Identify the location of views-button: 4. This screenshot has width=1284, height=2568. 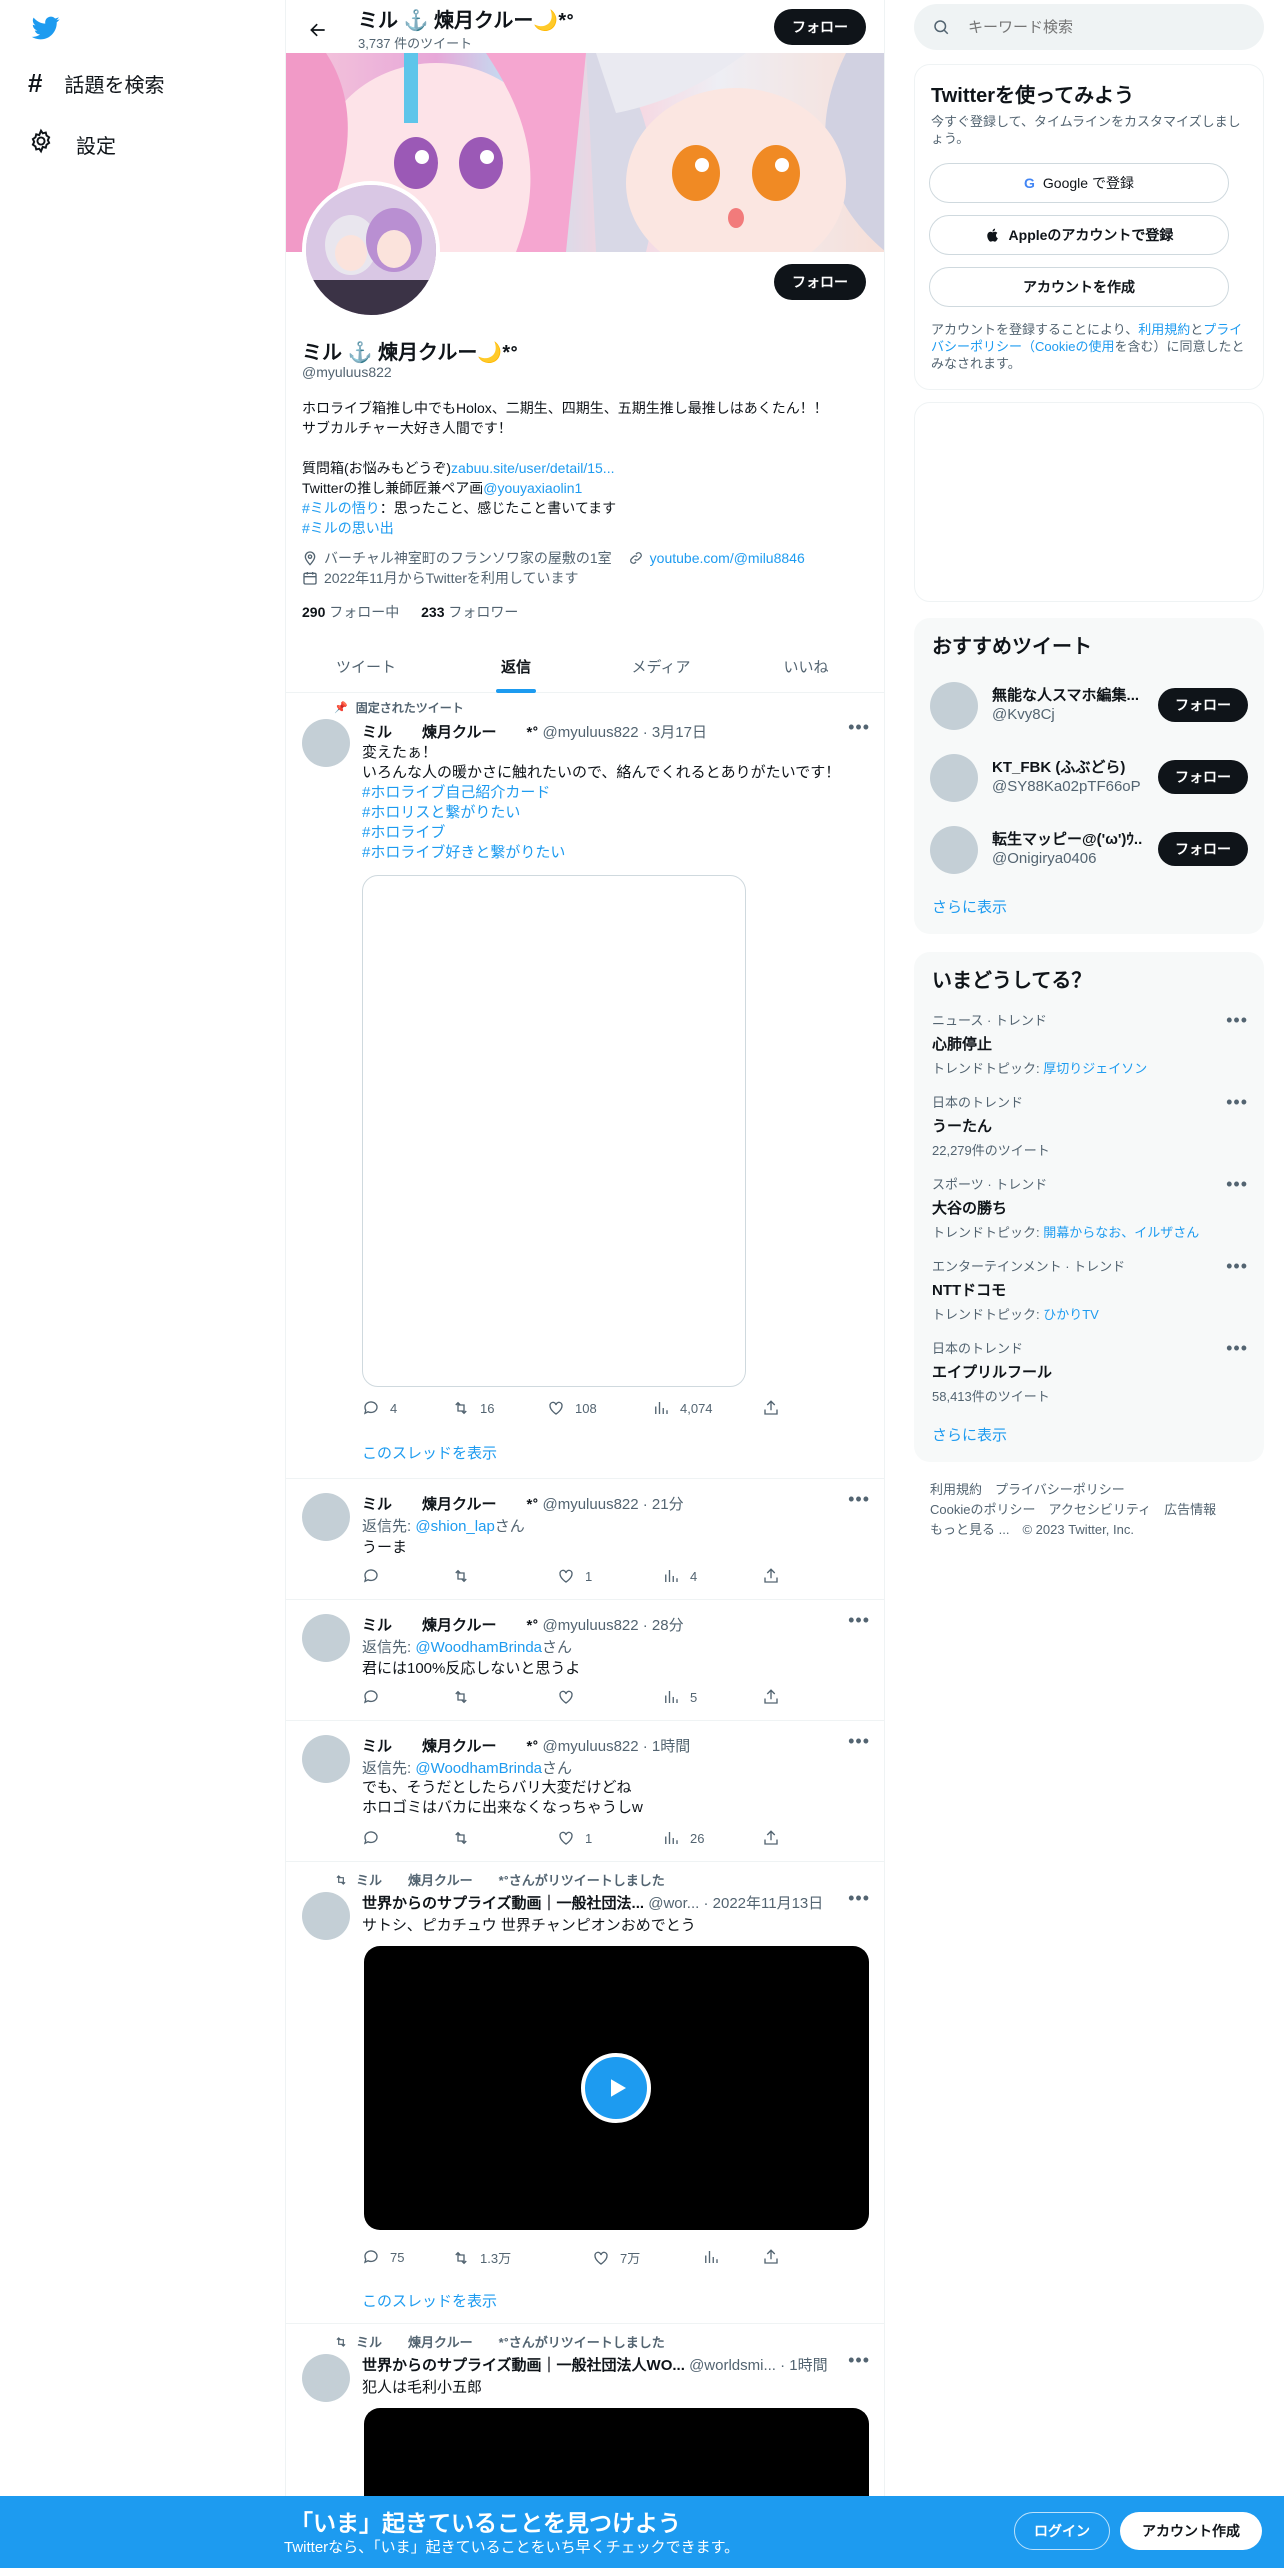
(679, 1576).